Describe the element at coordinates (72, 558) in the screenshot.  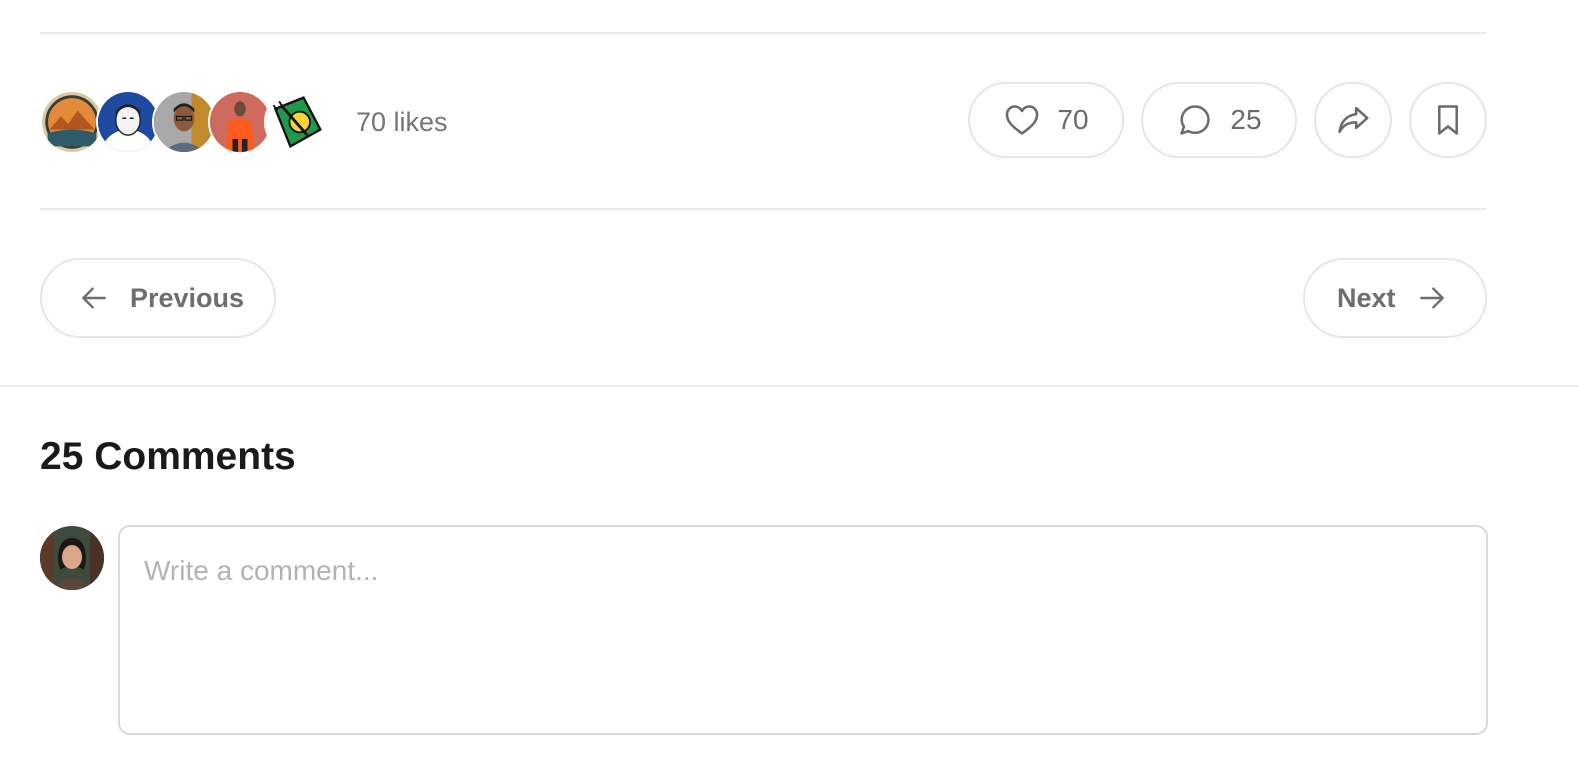
I see `current-user-avatar` at that location.